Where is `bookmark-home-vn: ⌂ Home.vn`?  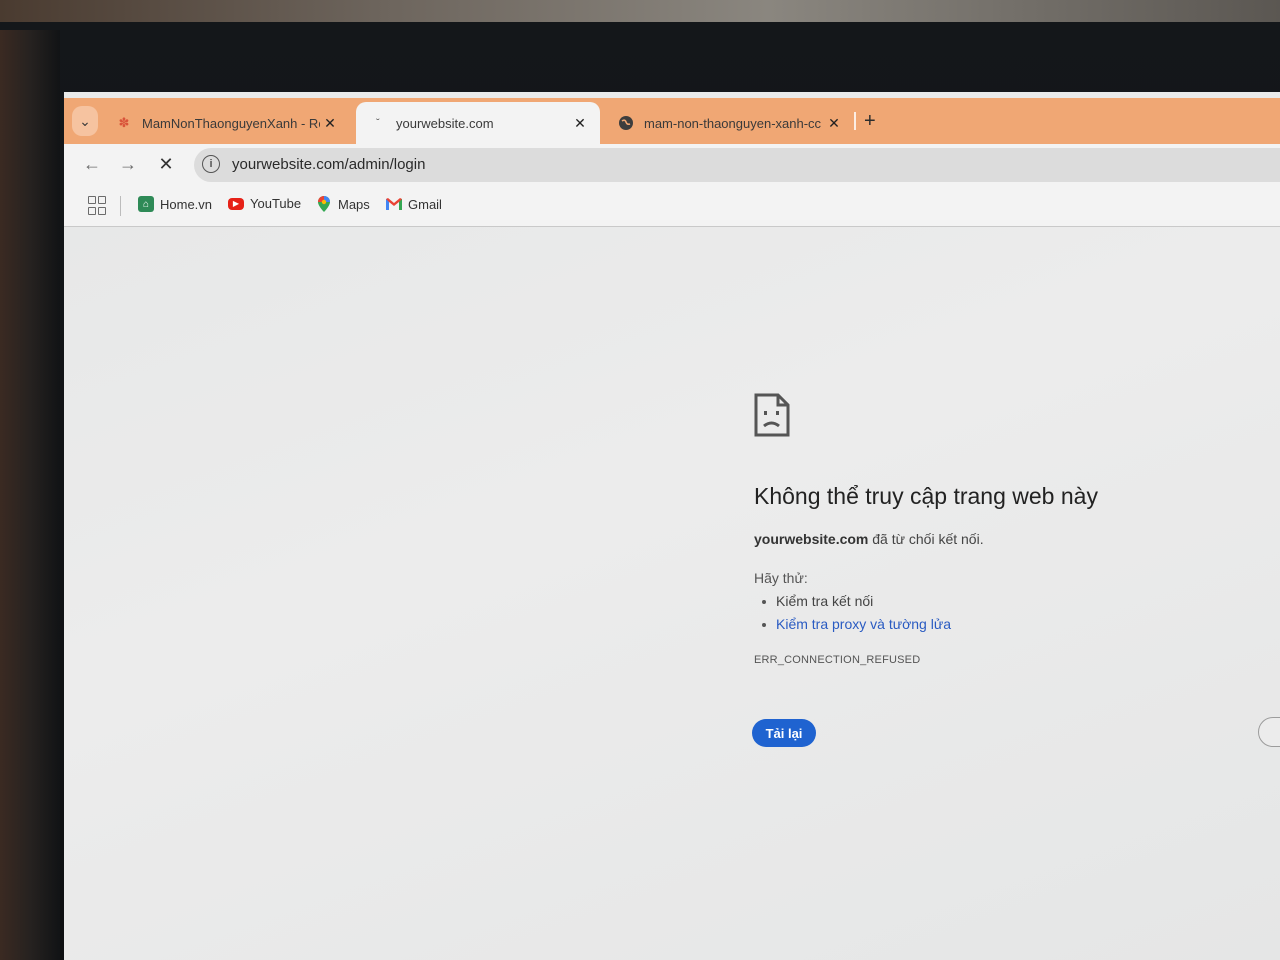
bookmark-home-vn: ⌂ Home.vn is located at coordinates (175, 204).